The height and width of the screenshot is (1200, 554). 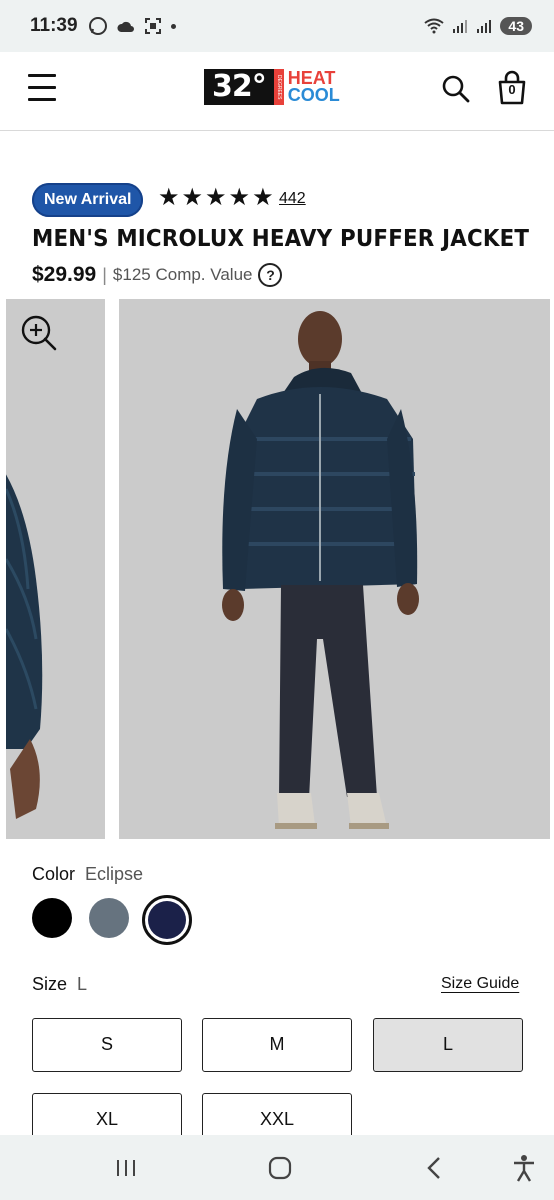 I want to click on color-label: Color, so click(x=54, y=874).